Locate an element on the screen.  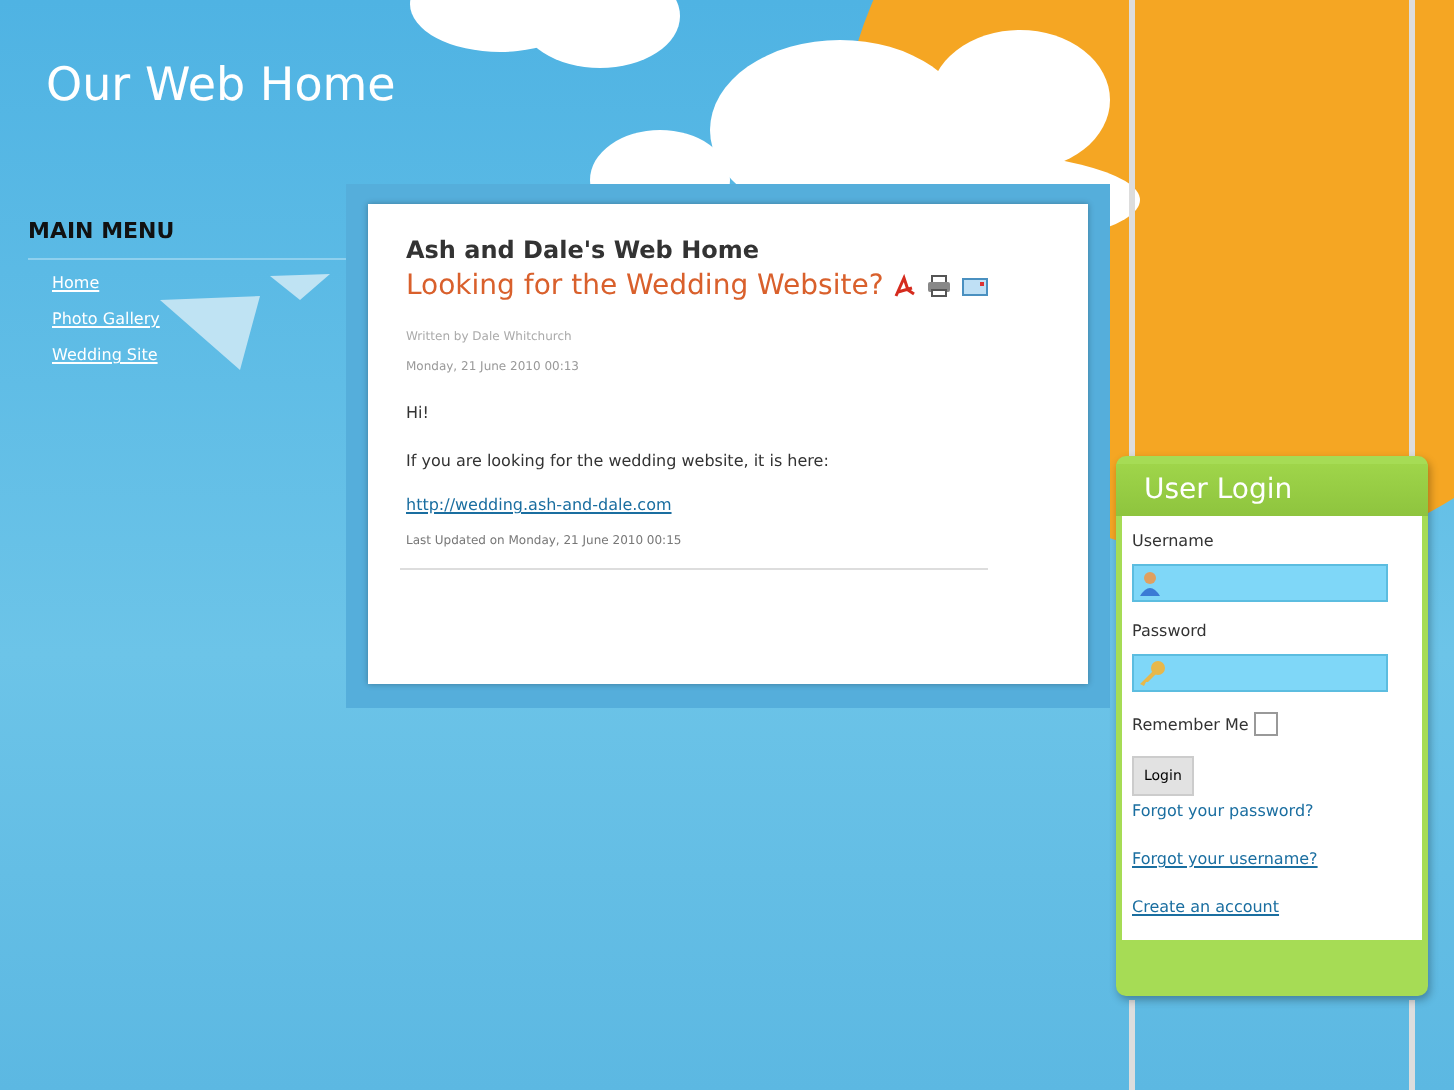
login-title: User Login is located at coordinates (1272, 490).